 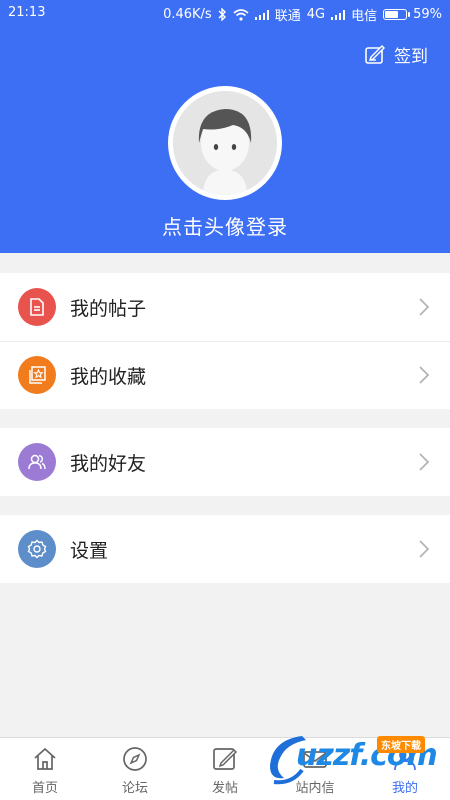 What do you see at coordinates (37, 375) in the screenshot?
I see `star-icon` at bounding box center [37, 375].